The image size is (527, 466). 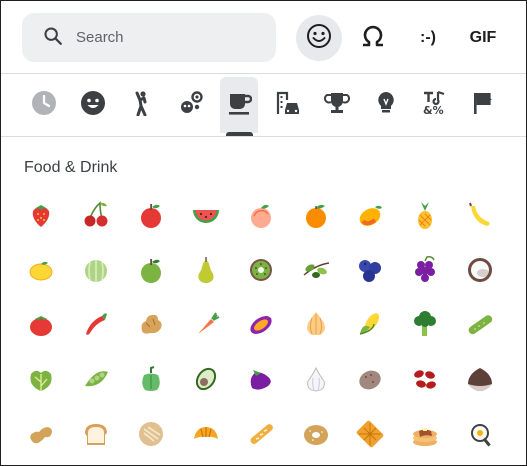 What do you see at coordinates (53, 38) in the screenshot?
I see `search-icon` at bounding box center [53, 38].